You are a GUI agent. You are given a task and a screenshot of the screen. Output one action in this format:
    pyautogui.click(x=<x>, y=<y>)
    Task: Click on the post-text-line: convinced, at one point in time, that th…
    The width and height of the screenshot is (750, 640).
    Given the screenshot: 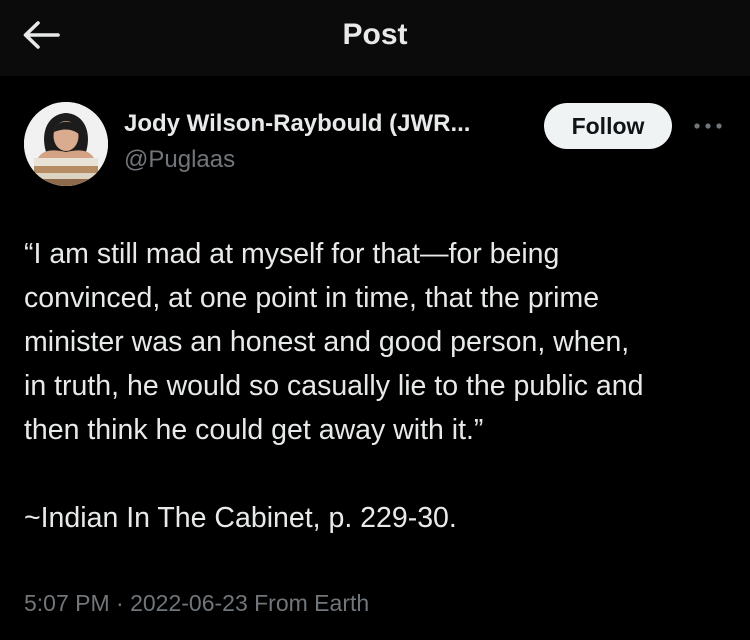 What is the action you would take?
    pyautogui.click(x=312, y=298)
    